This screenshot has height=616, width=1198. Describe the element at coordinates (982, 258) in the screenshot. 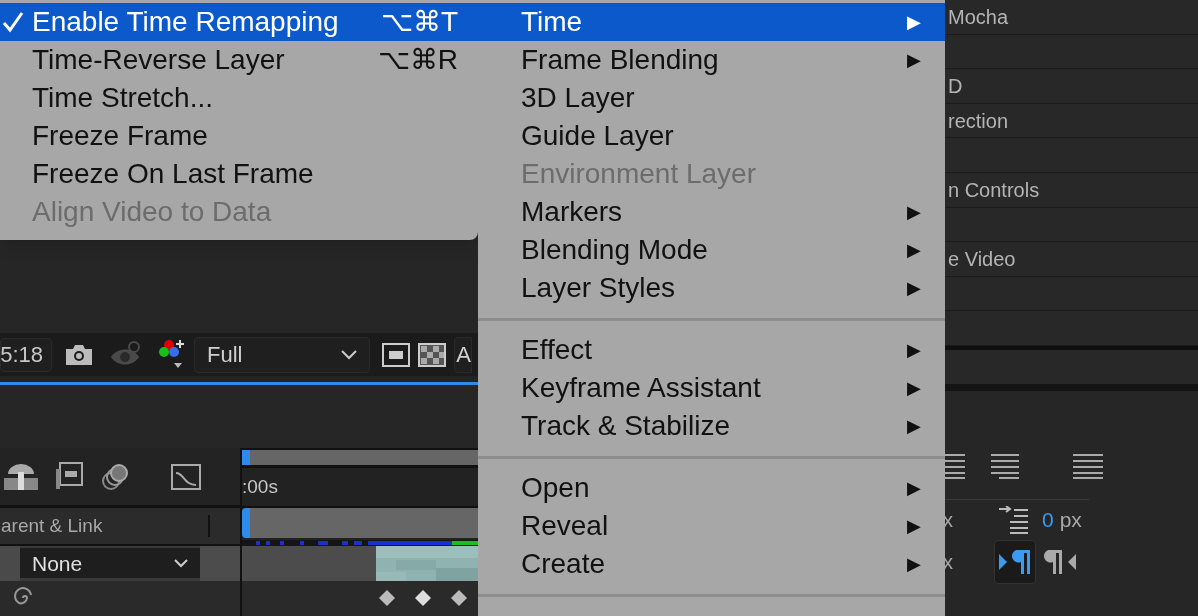

I see `effect-list-item: e Video` at that location.